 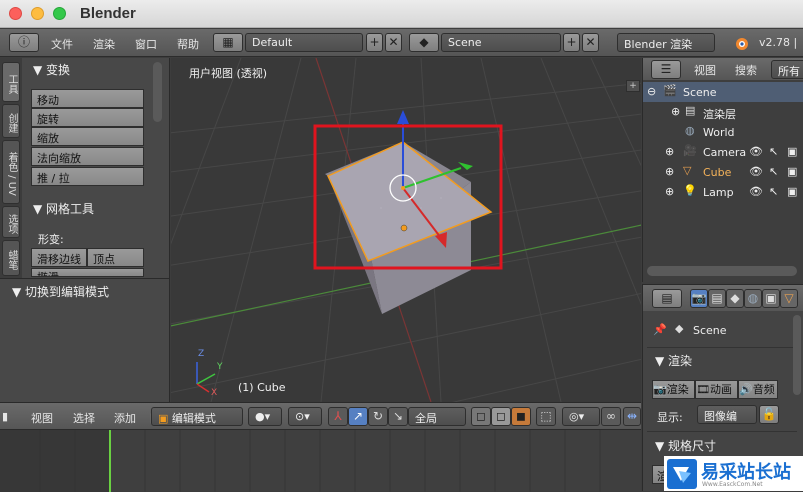 What do you see at coordinates (228, 42) in the screenshot?
I see `screen-layout-icon: ▦` at bounding box center [228, 42].